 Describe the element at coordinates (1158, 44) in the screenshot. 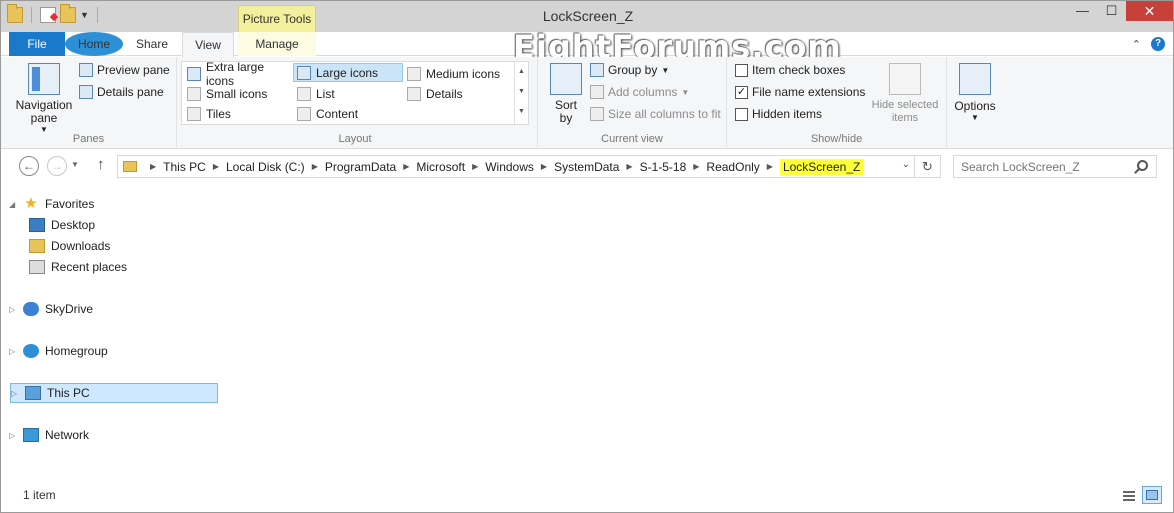

I see `help-icon: ?` at that location.